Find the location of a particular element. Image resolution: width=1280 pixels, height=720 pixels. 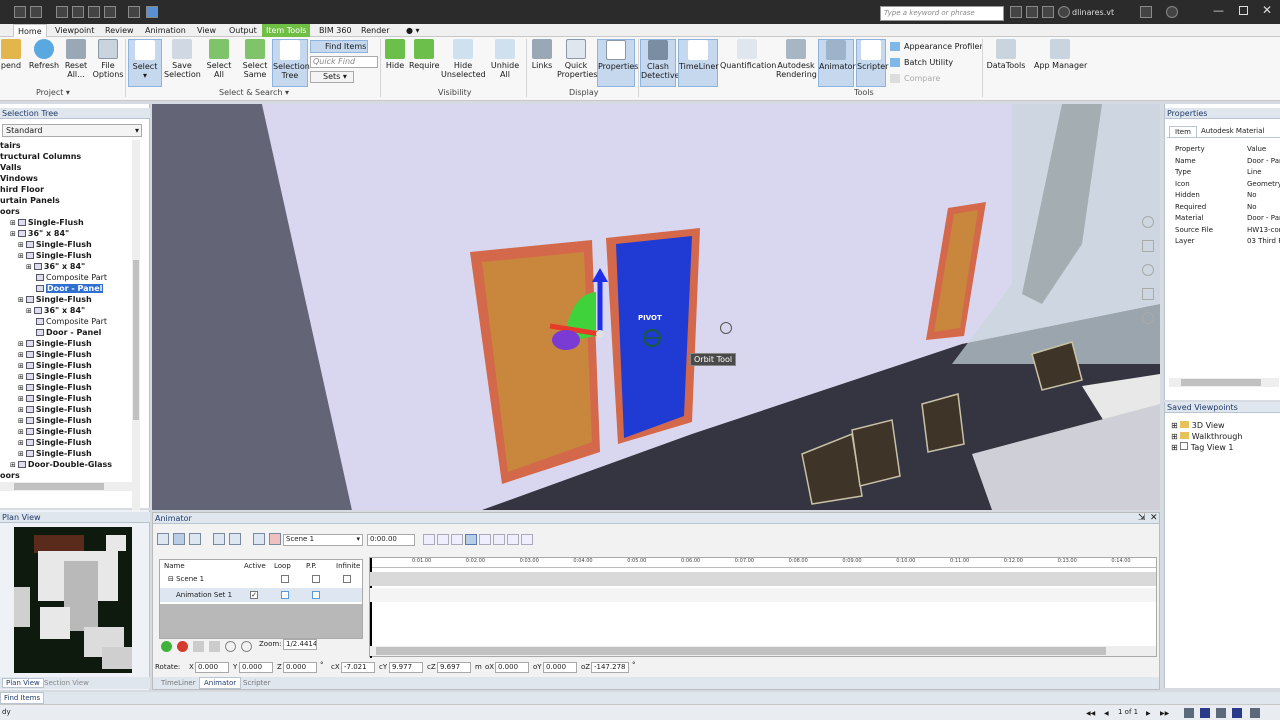

compare-button: Compare is located at coordinates (915, 78).